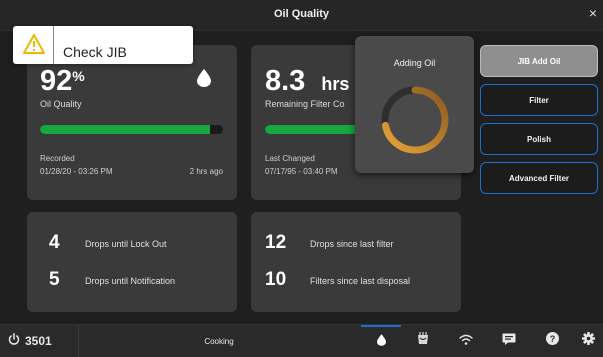  Describe the element at coordinates (95, 52) in the screenshot. I see `alert-text: Check JIB` at that location.